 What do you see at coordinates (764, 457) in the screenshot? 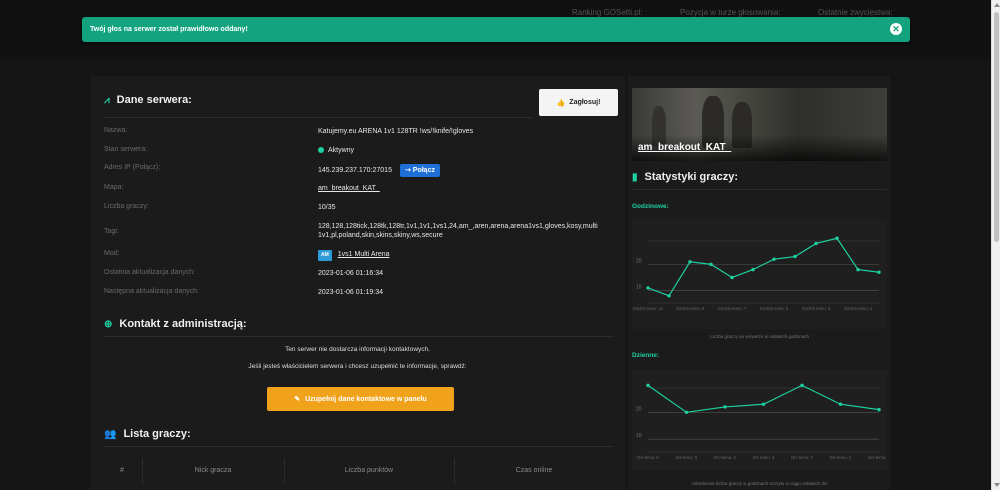
I see `x-tick-label: Dni temu: 3` at bounding box center [764, 457].